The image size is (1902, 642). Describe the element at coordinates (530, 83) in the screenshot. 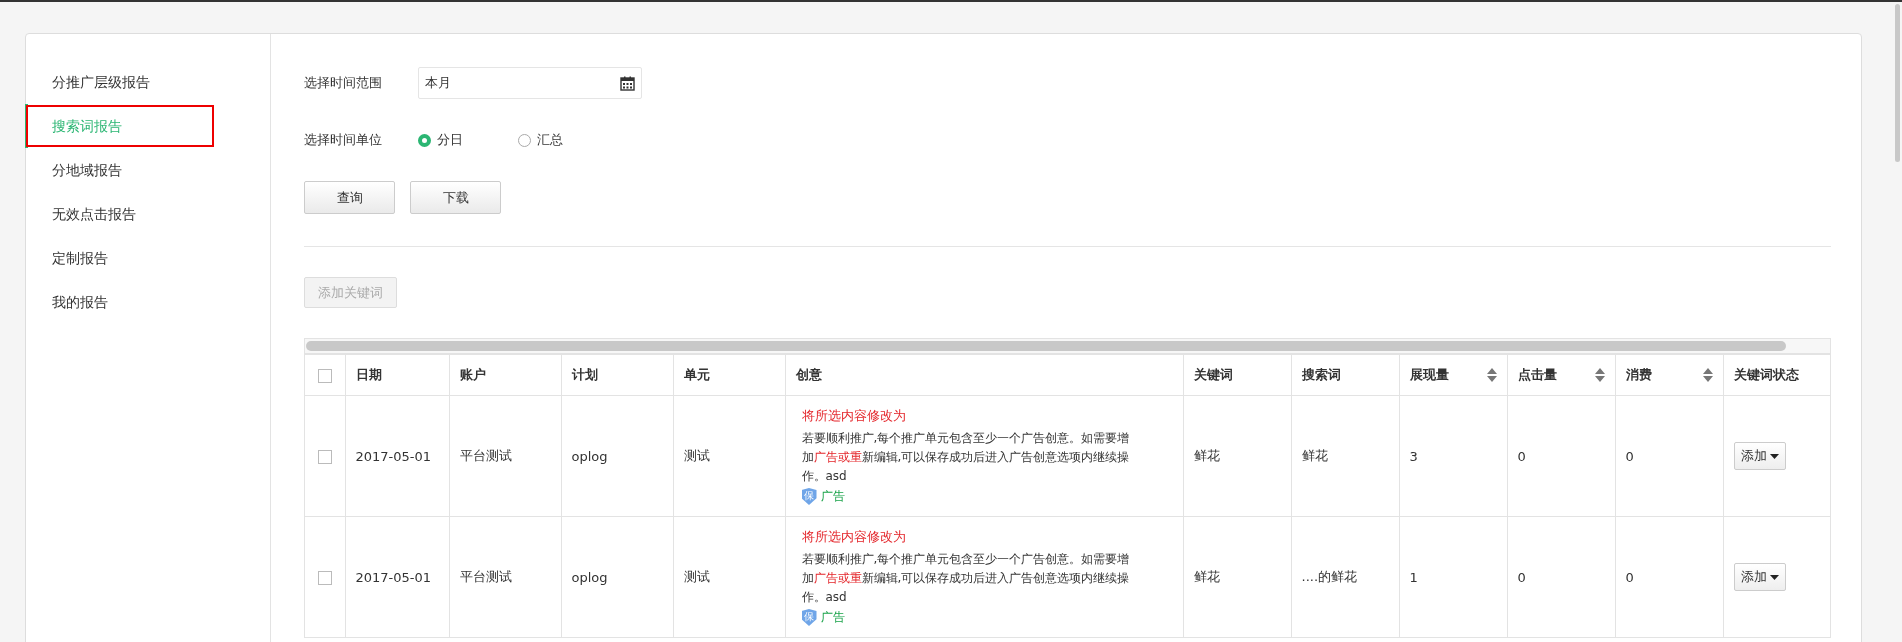

I see `date-range-field: 本月` at that location.